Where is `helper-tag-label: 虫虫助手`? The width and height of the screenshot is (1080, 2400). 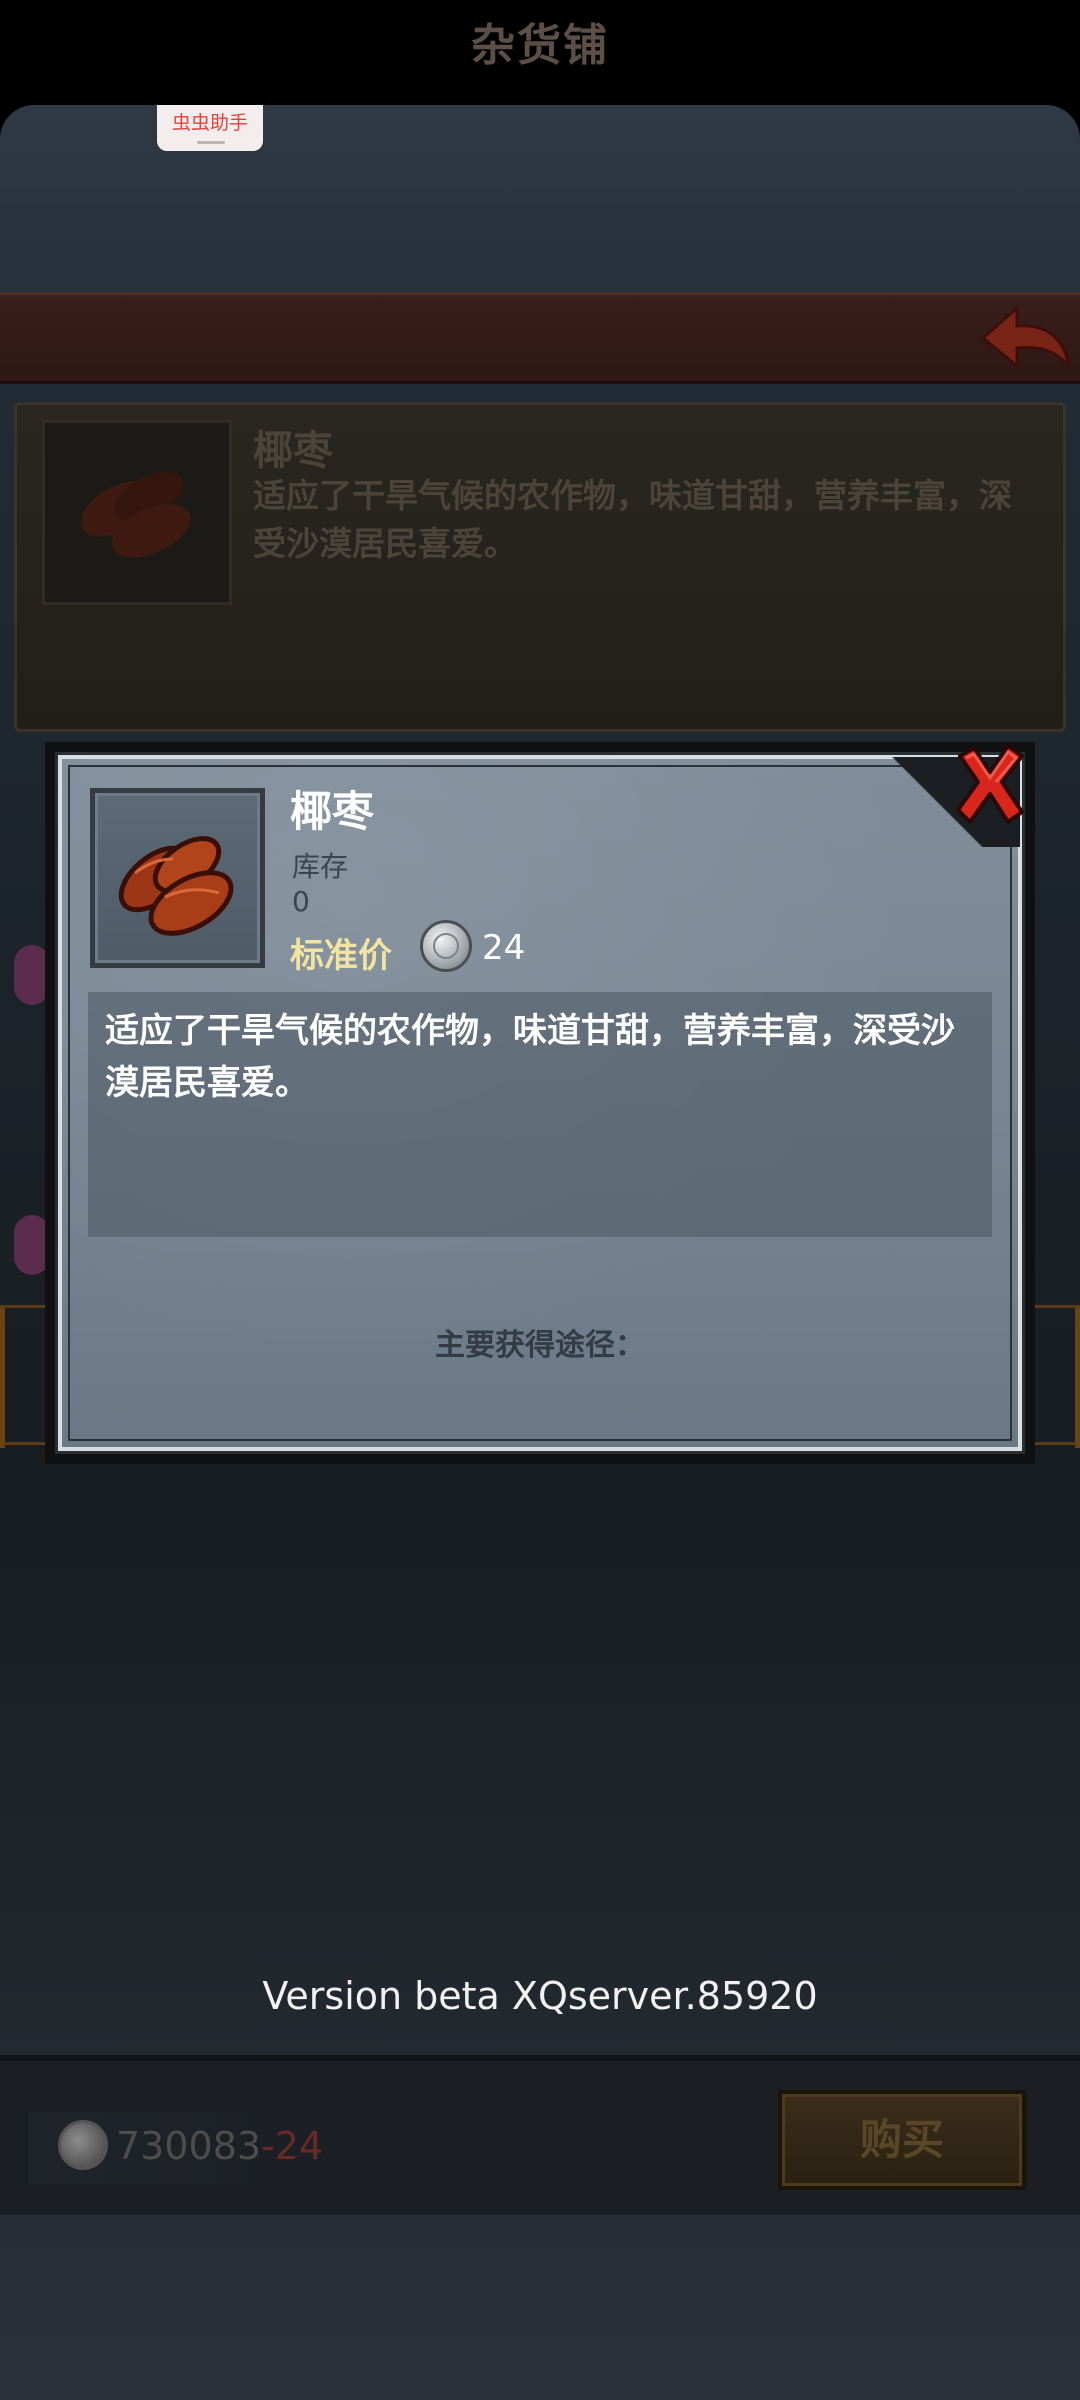
helper-tag-label: 虫虫助手 is located at coordinates (209, 123).